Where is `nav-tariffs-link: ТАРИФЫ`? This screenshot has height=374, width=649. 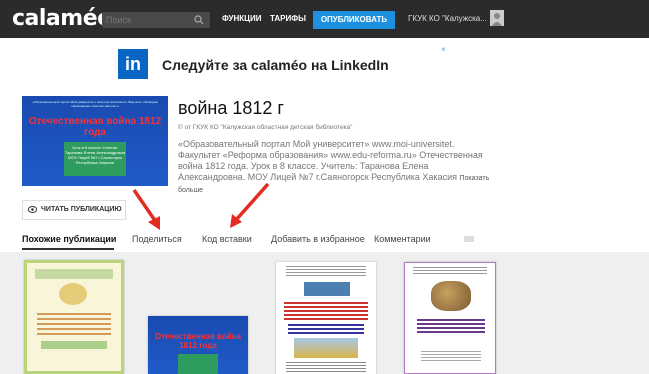 nav-tariffs-link: ТАРИФЫ is located at coordinates (288, 18).